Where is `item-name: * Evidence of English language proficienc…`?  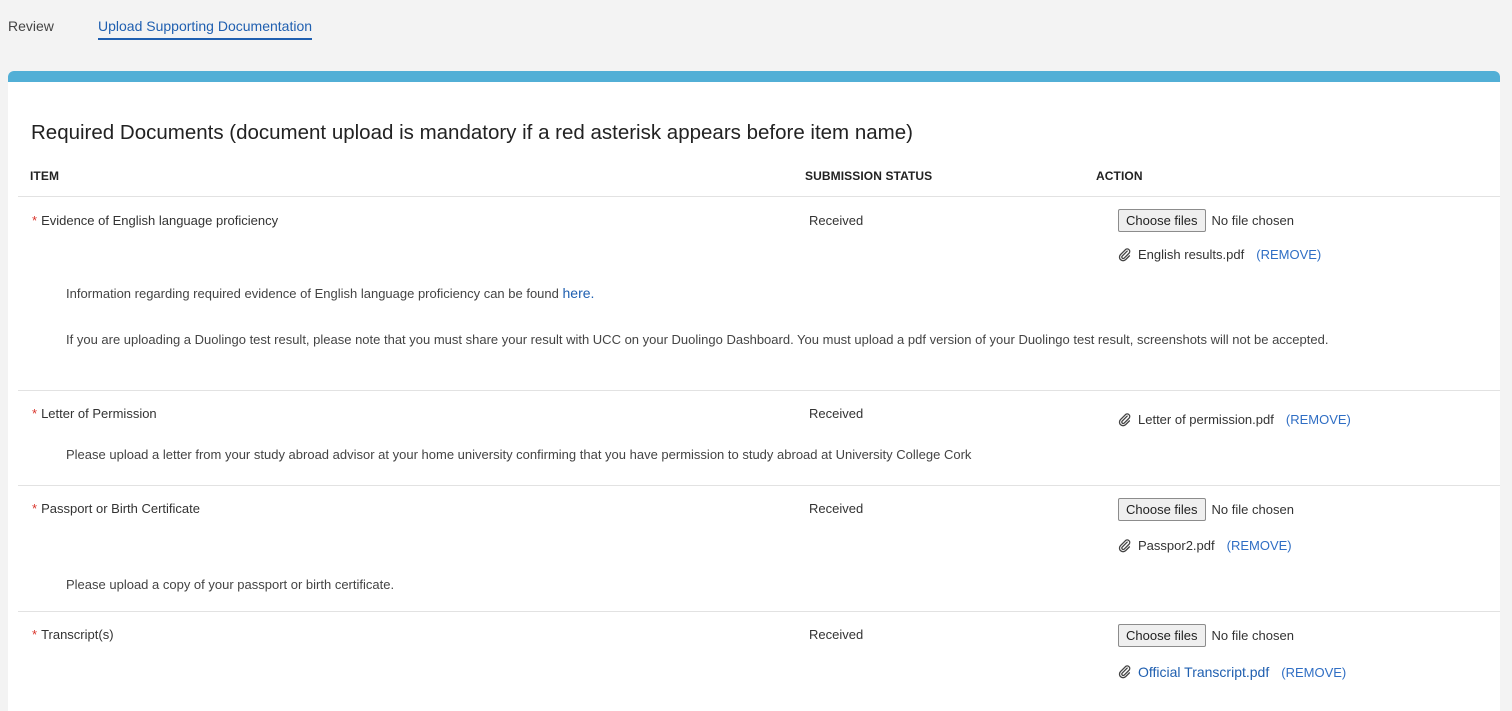
item-name: * Evidence of English language proficienc… is located at coordinates (155, 220).